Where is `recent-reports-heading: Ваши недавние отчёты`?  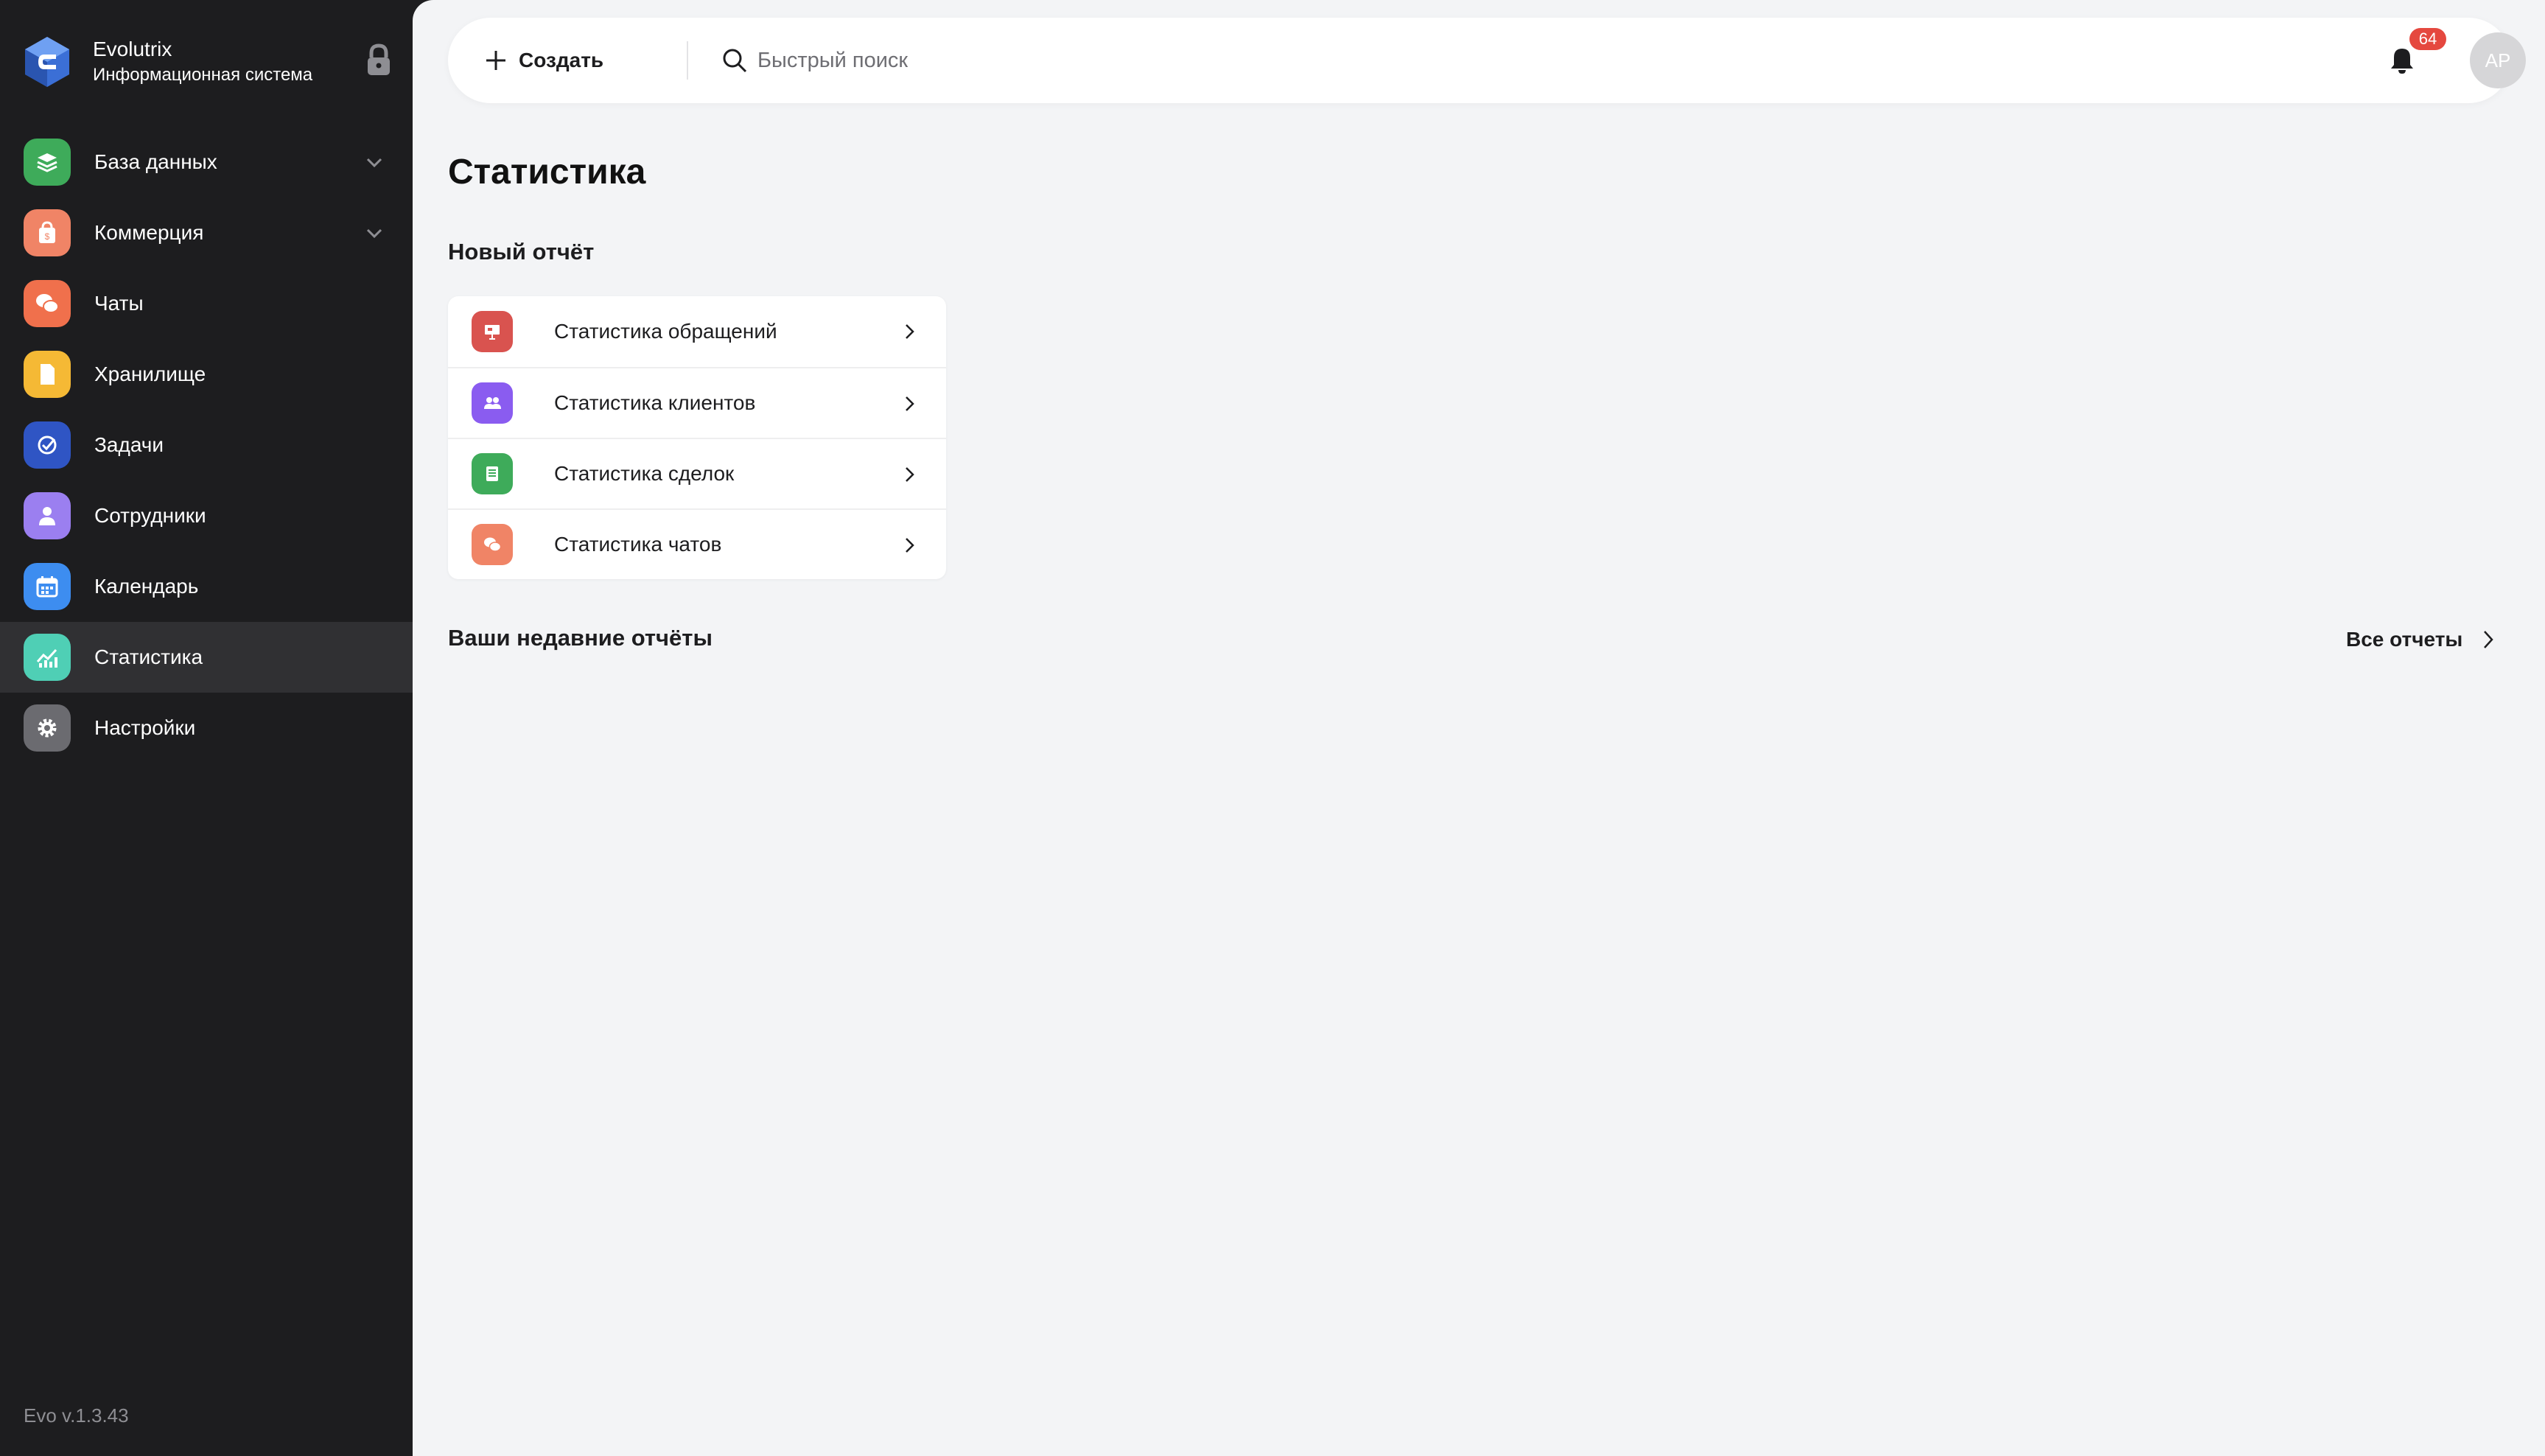
recent-reports-heading: Ваши недавние отчёты is located at coordinates (580, 638).